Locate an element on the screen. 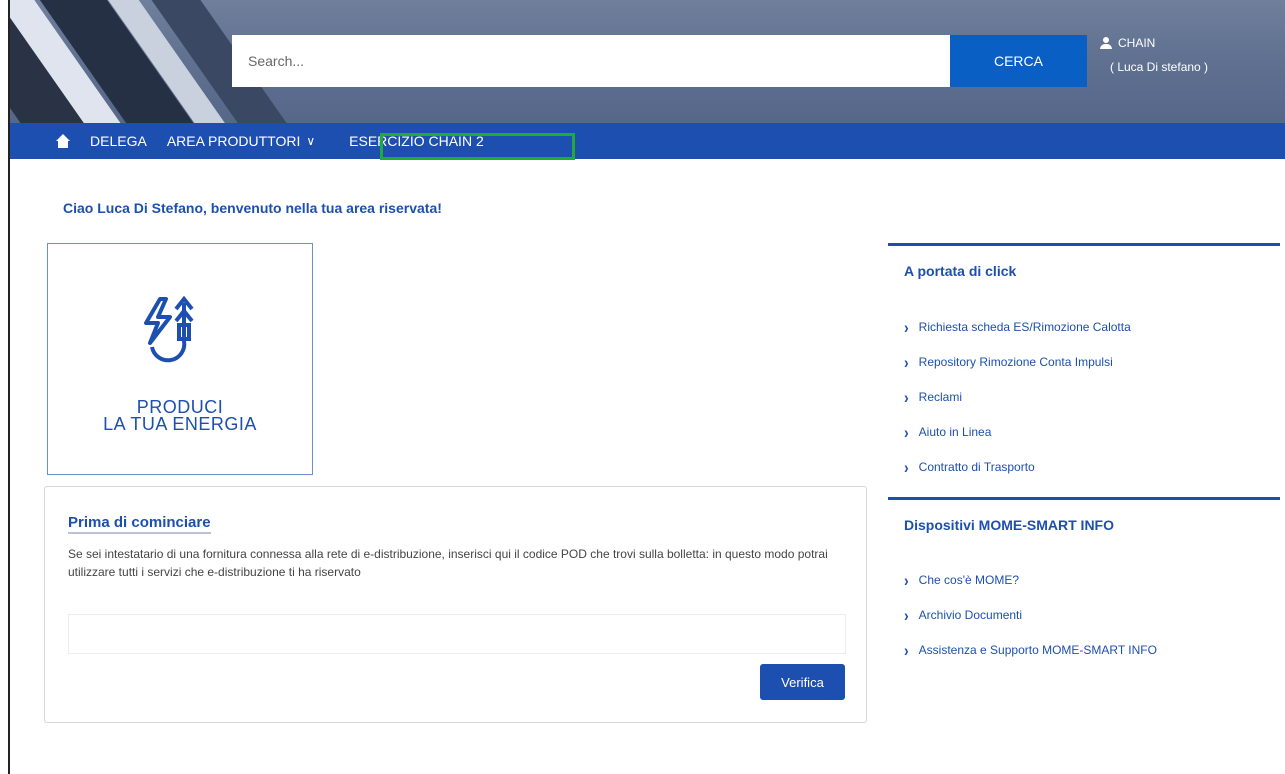 This screenshot has height=774, width=1285. promo-label: PRODUCI LA TUA ENERGIA is located at coordinates (180, 416).